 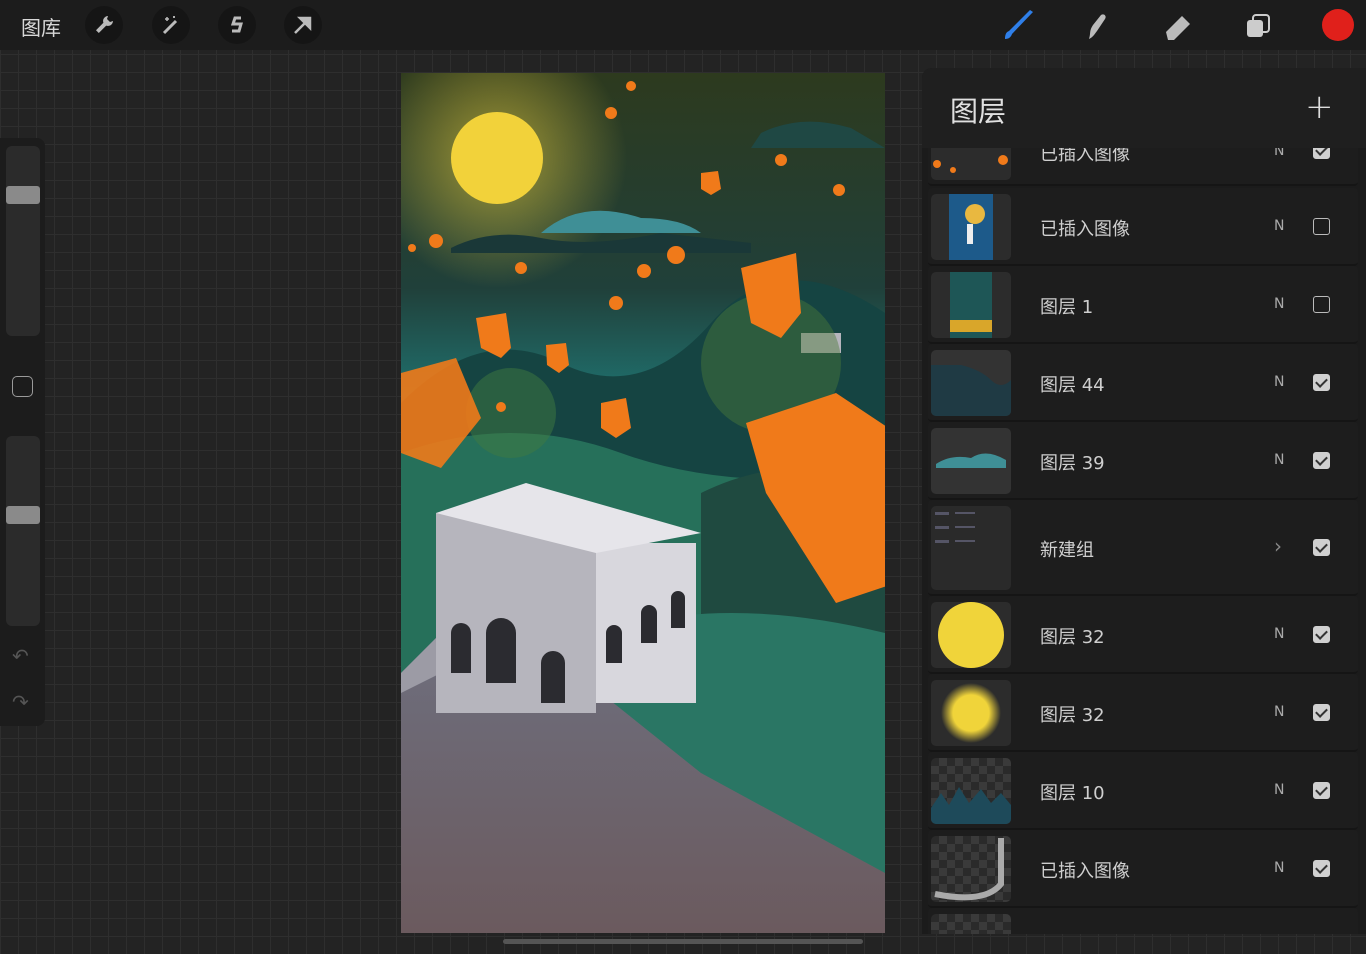 What do you see at coordinates (1338, 25) in the screenshot?
I see `color-picker-button` at bounding box center [1338, 25].